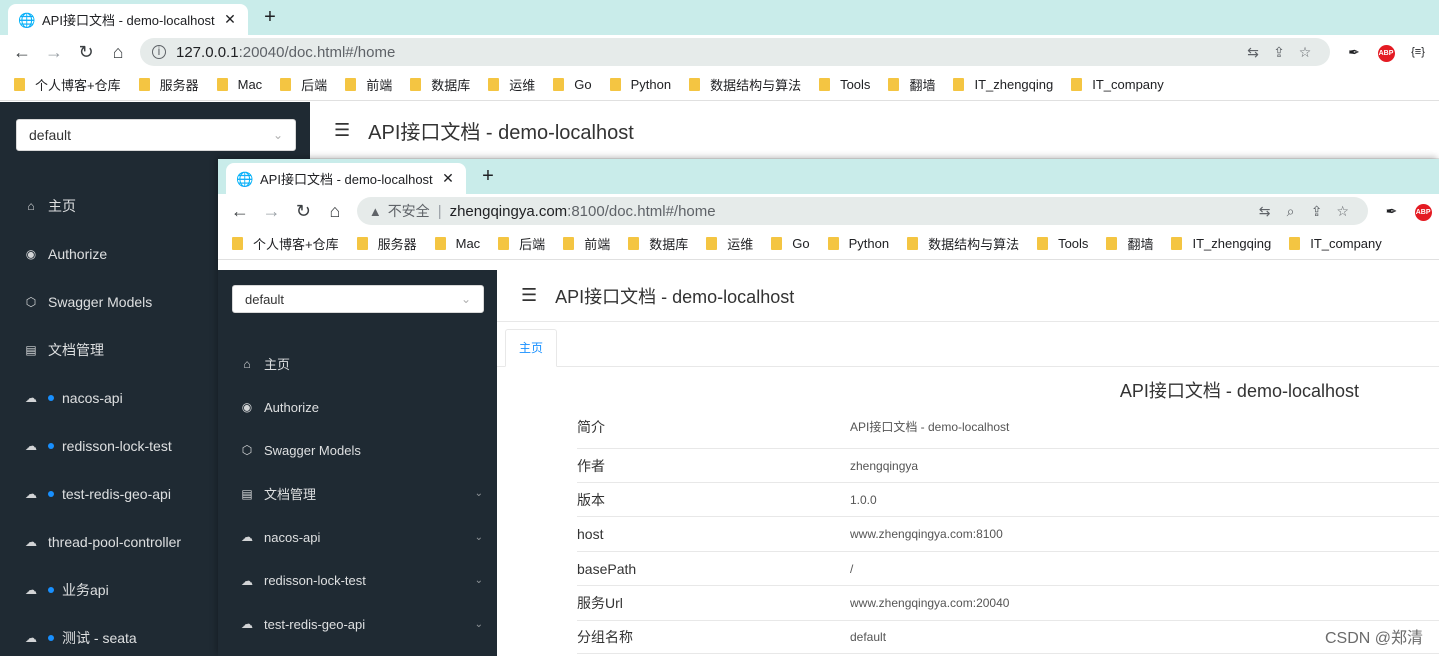 The height and width of the screenshot is (656, 1439). Describe the element at coordinates (357, 363) in the screenshot. I see `sidebar-item: ⌂ 主页` at that location.